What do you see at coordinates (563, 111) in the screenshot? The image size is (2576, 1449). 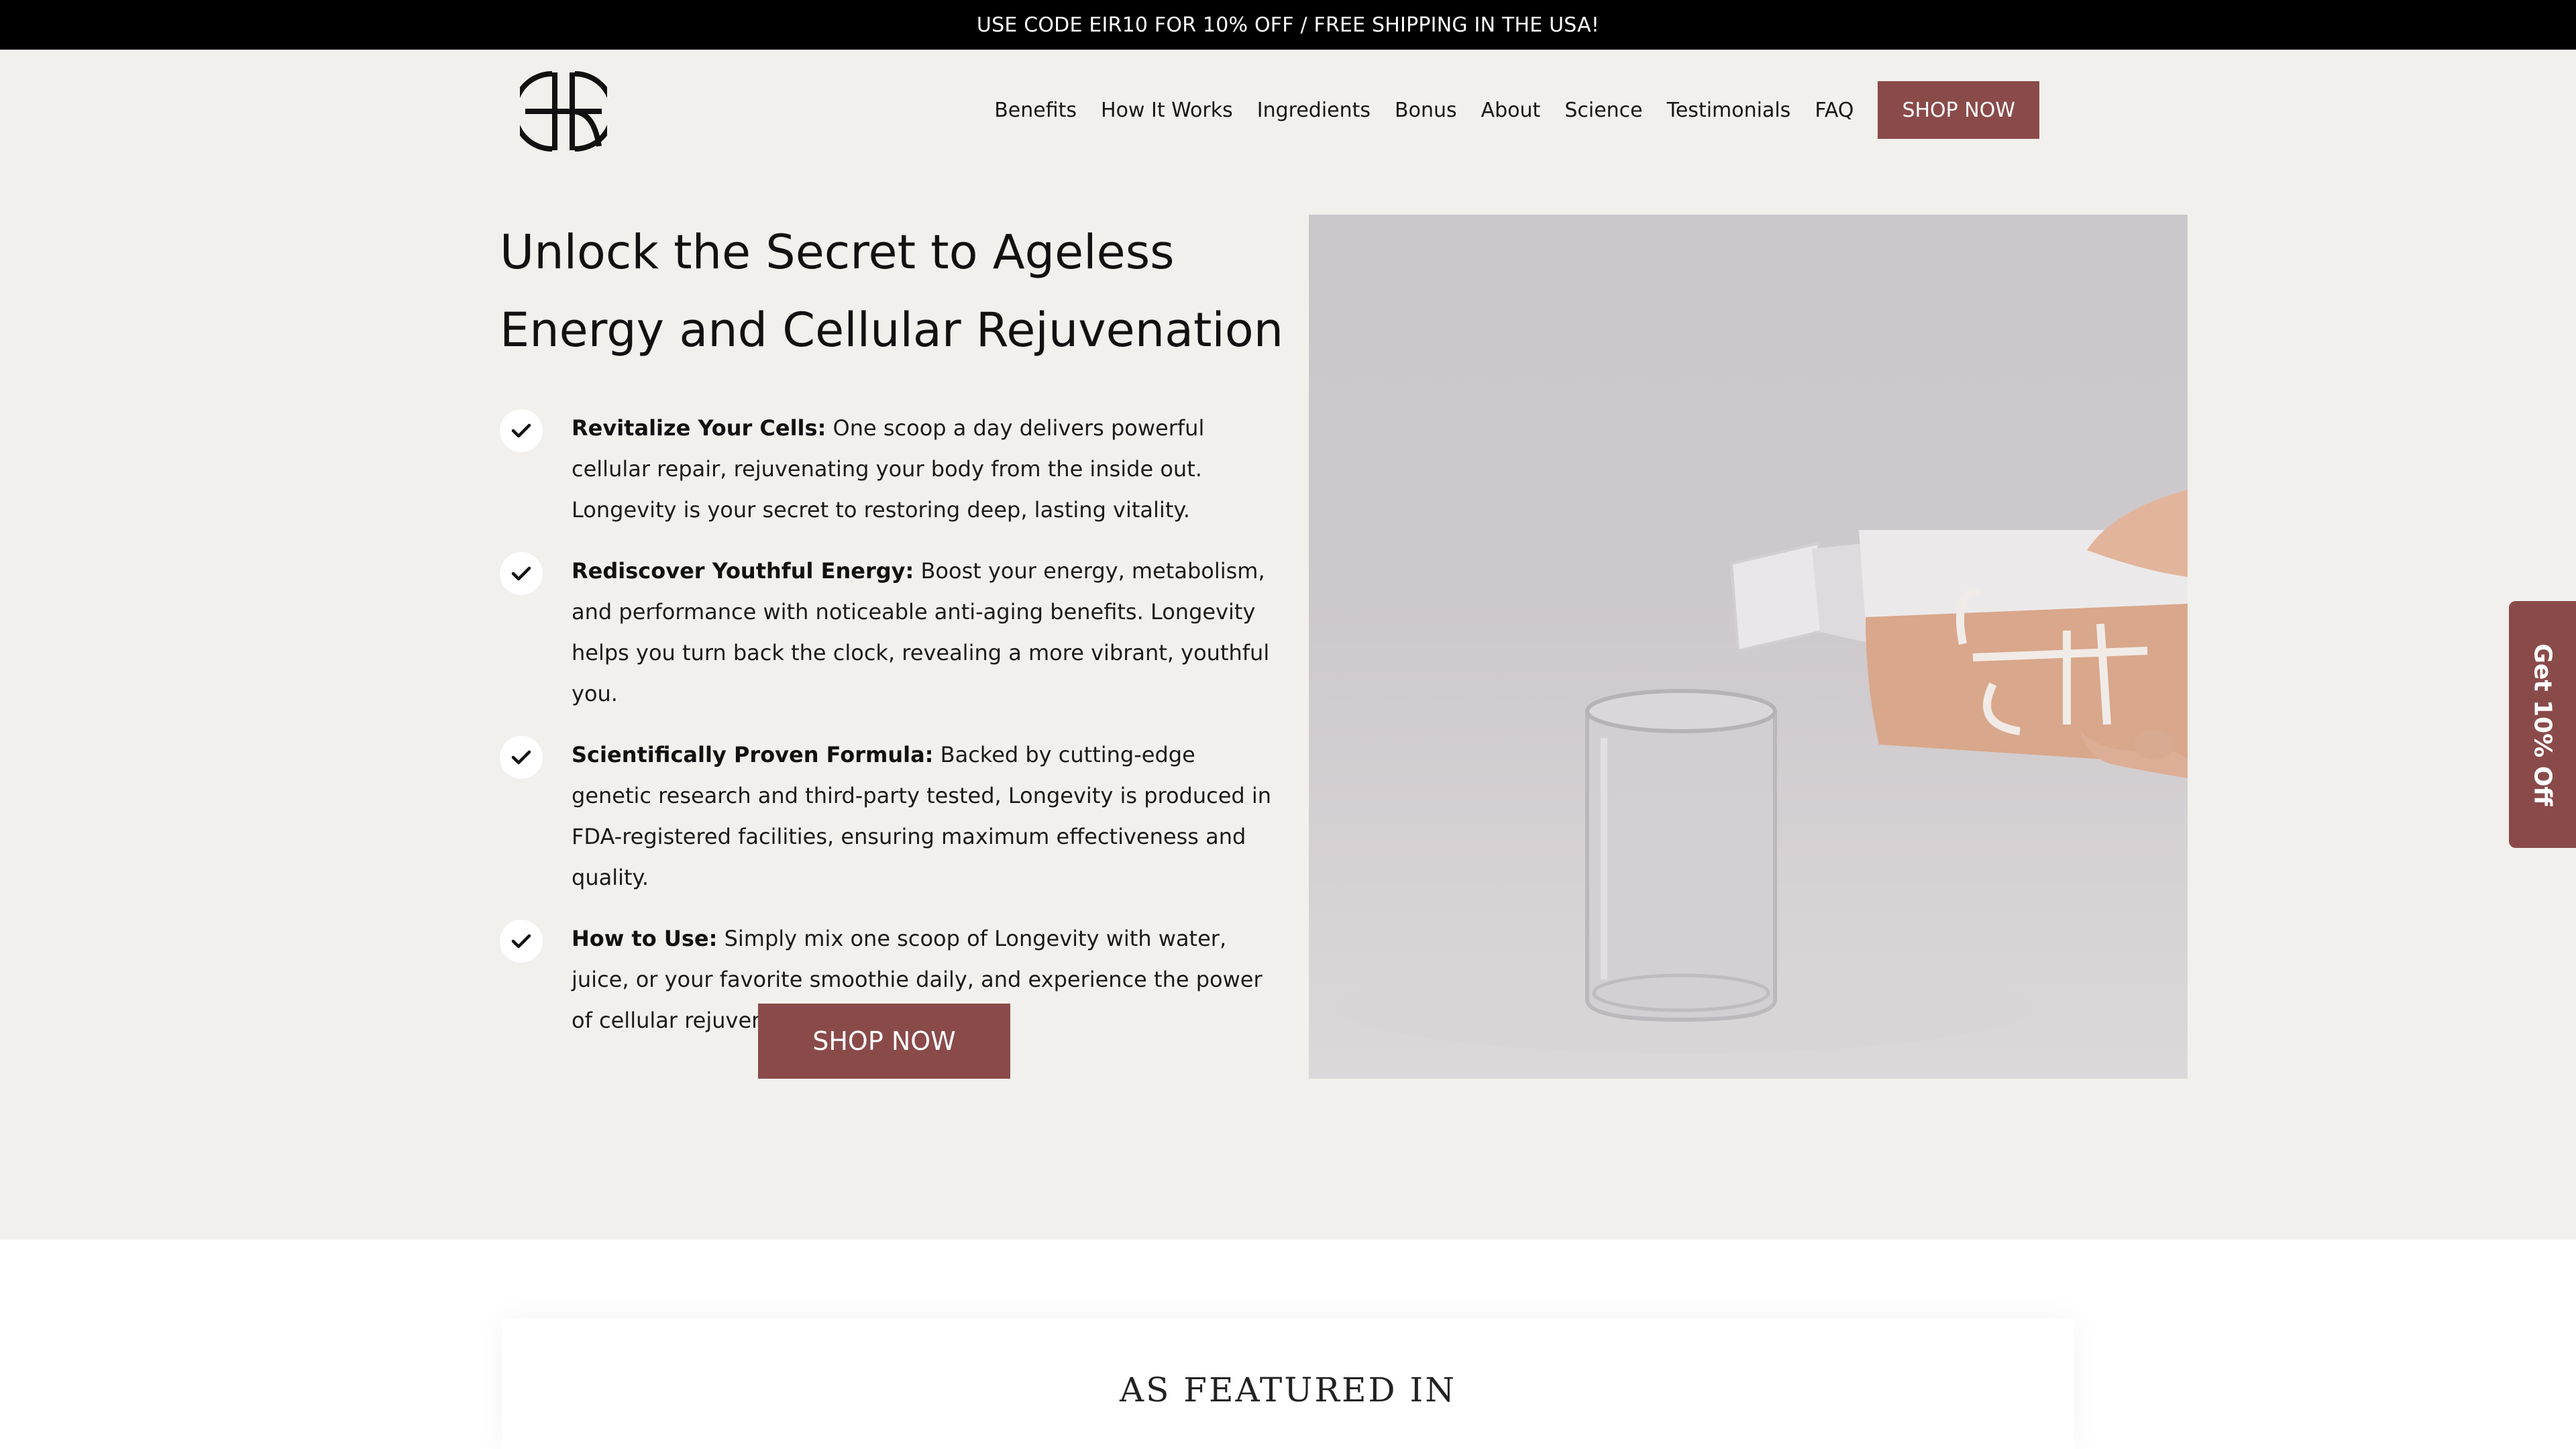 I see `eir-monogram-logo` at bounding box center [563, 111].